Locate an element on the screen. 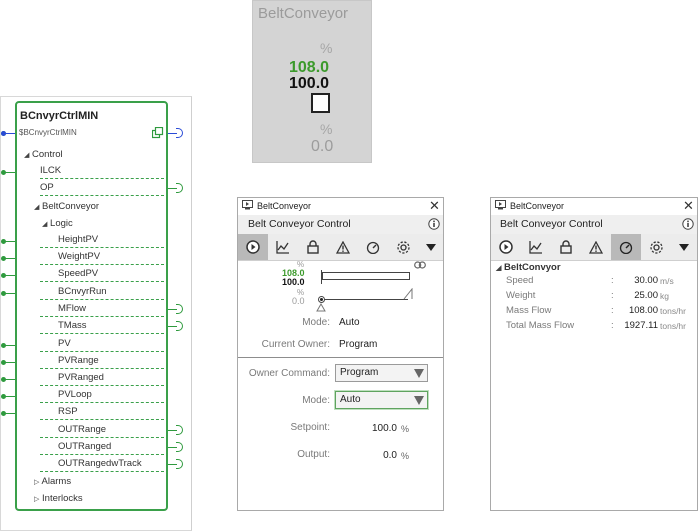 The height and width of the screenshot is (531, 700). pin-row-bcnvyrrun: BCnvyrRun is located at coordinates (96, 292).